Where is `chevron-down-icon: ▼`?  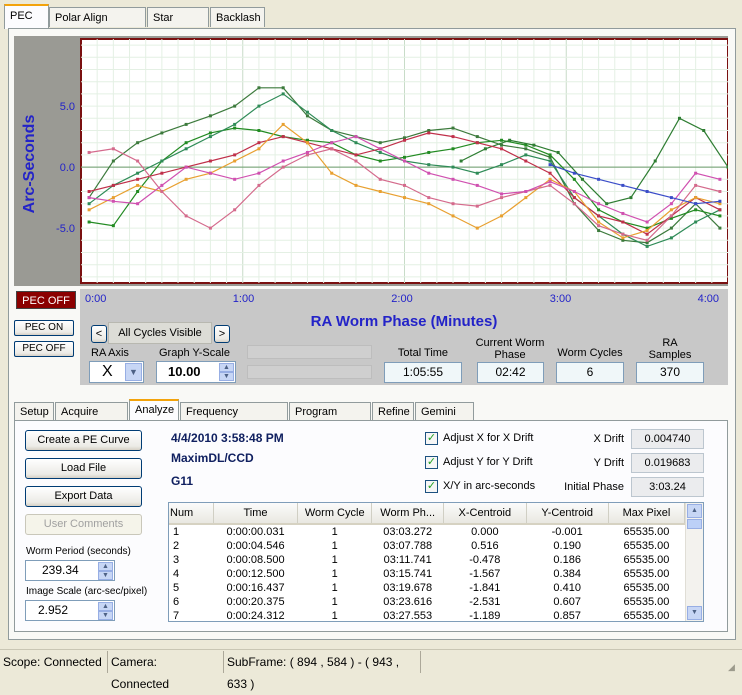
chevron-down-icon: ▼ is located at coordinates (133, 372).